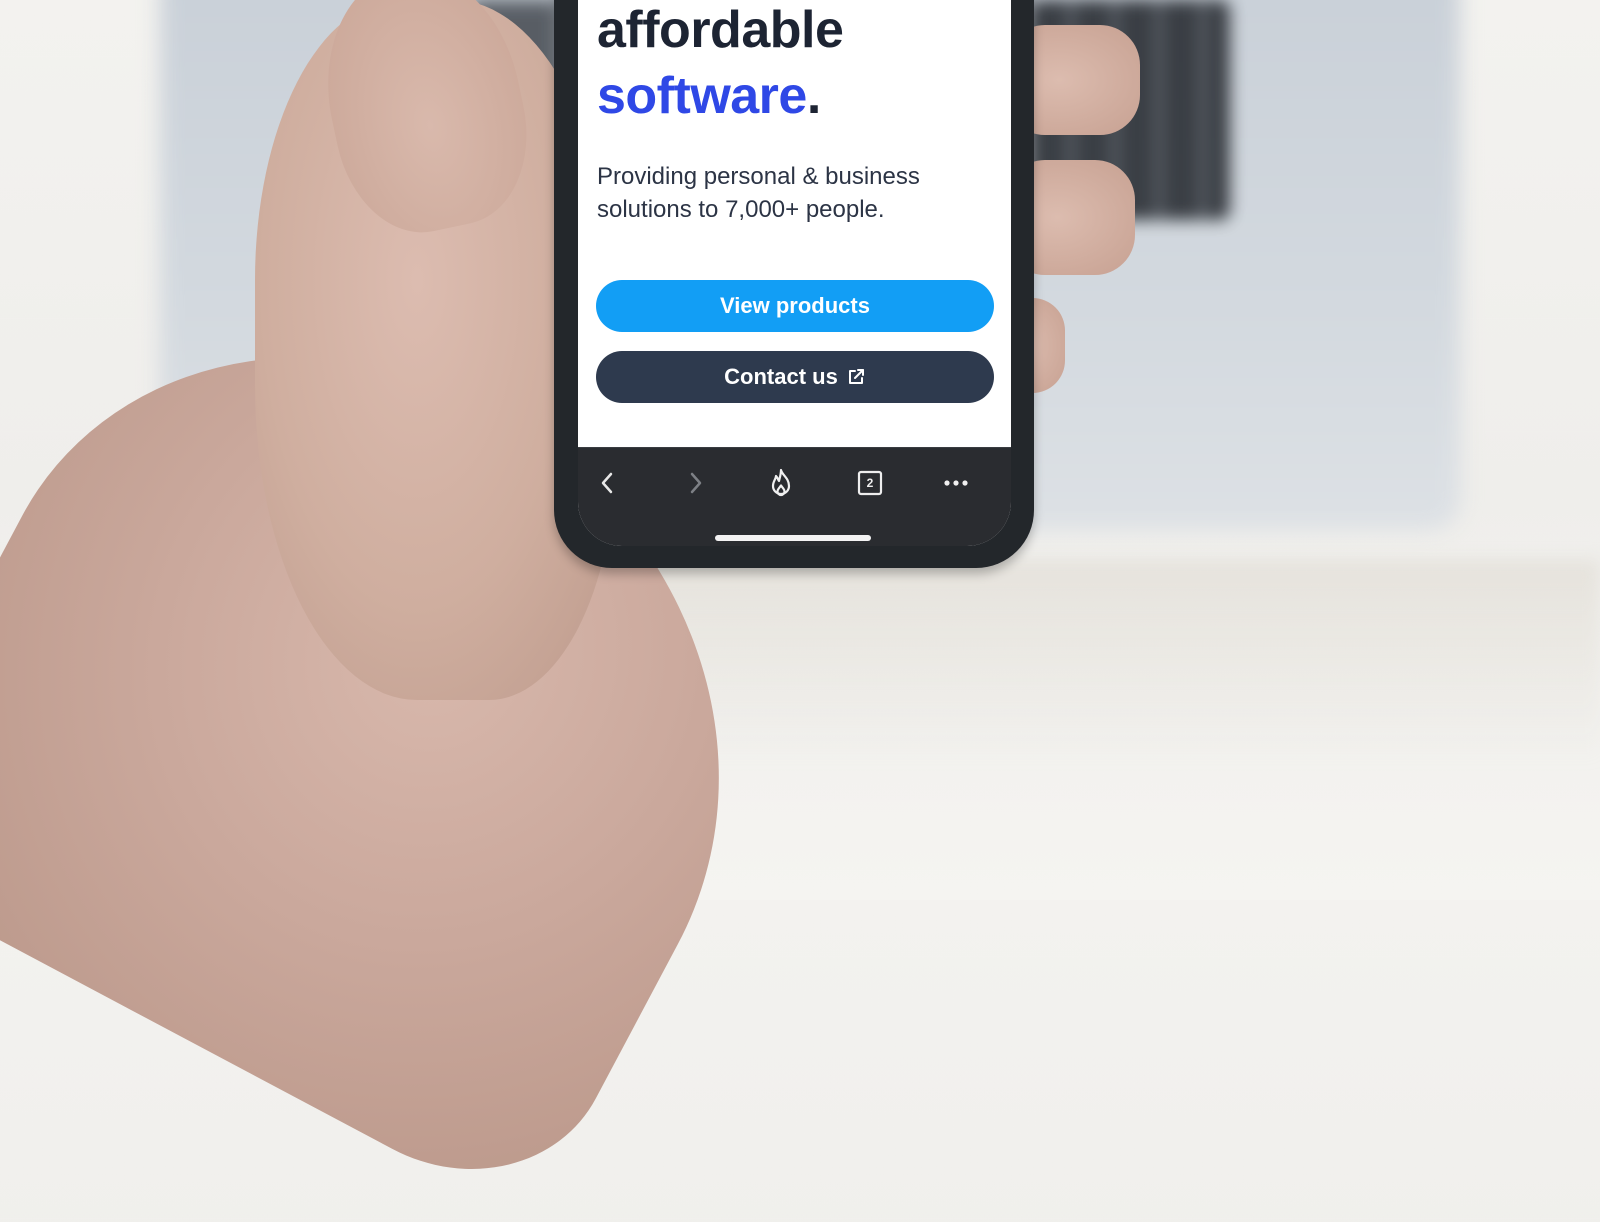  Describe the element at coordinates (696, 483) in the screenshot. I see `forward-icon` at that location.